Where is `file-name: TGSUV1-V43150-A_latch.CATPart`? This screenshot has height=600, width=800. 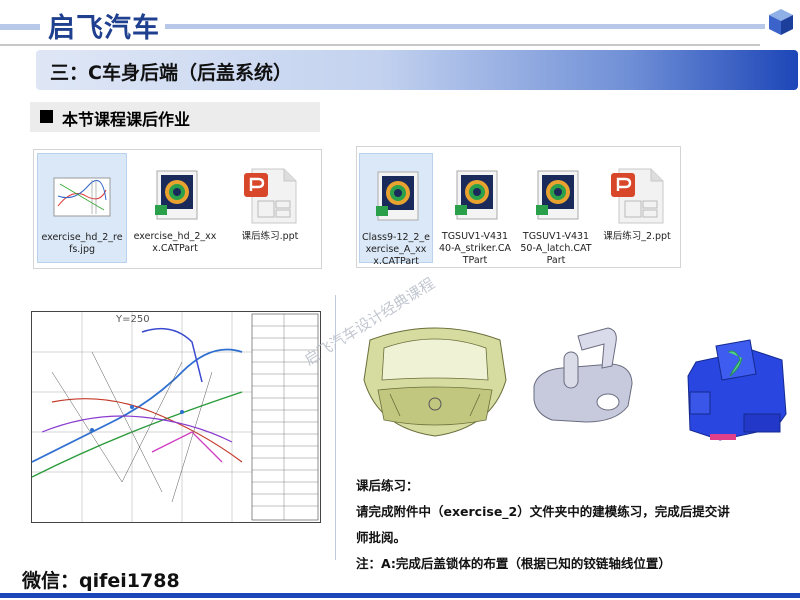
file-name: TGSUV1-V43150-A_latch.CATPart is located at coordinates (556, 248).